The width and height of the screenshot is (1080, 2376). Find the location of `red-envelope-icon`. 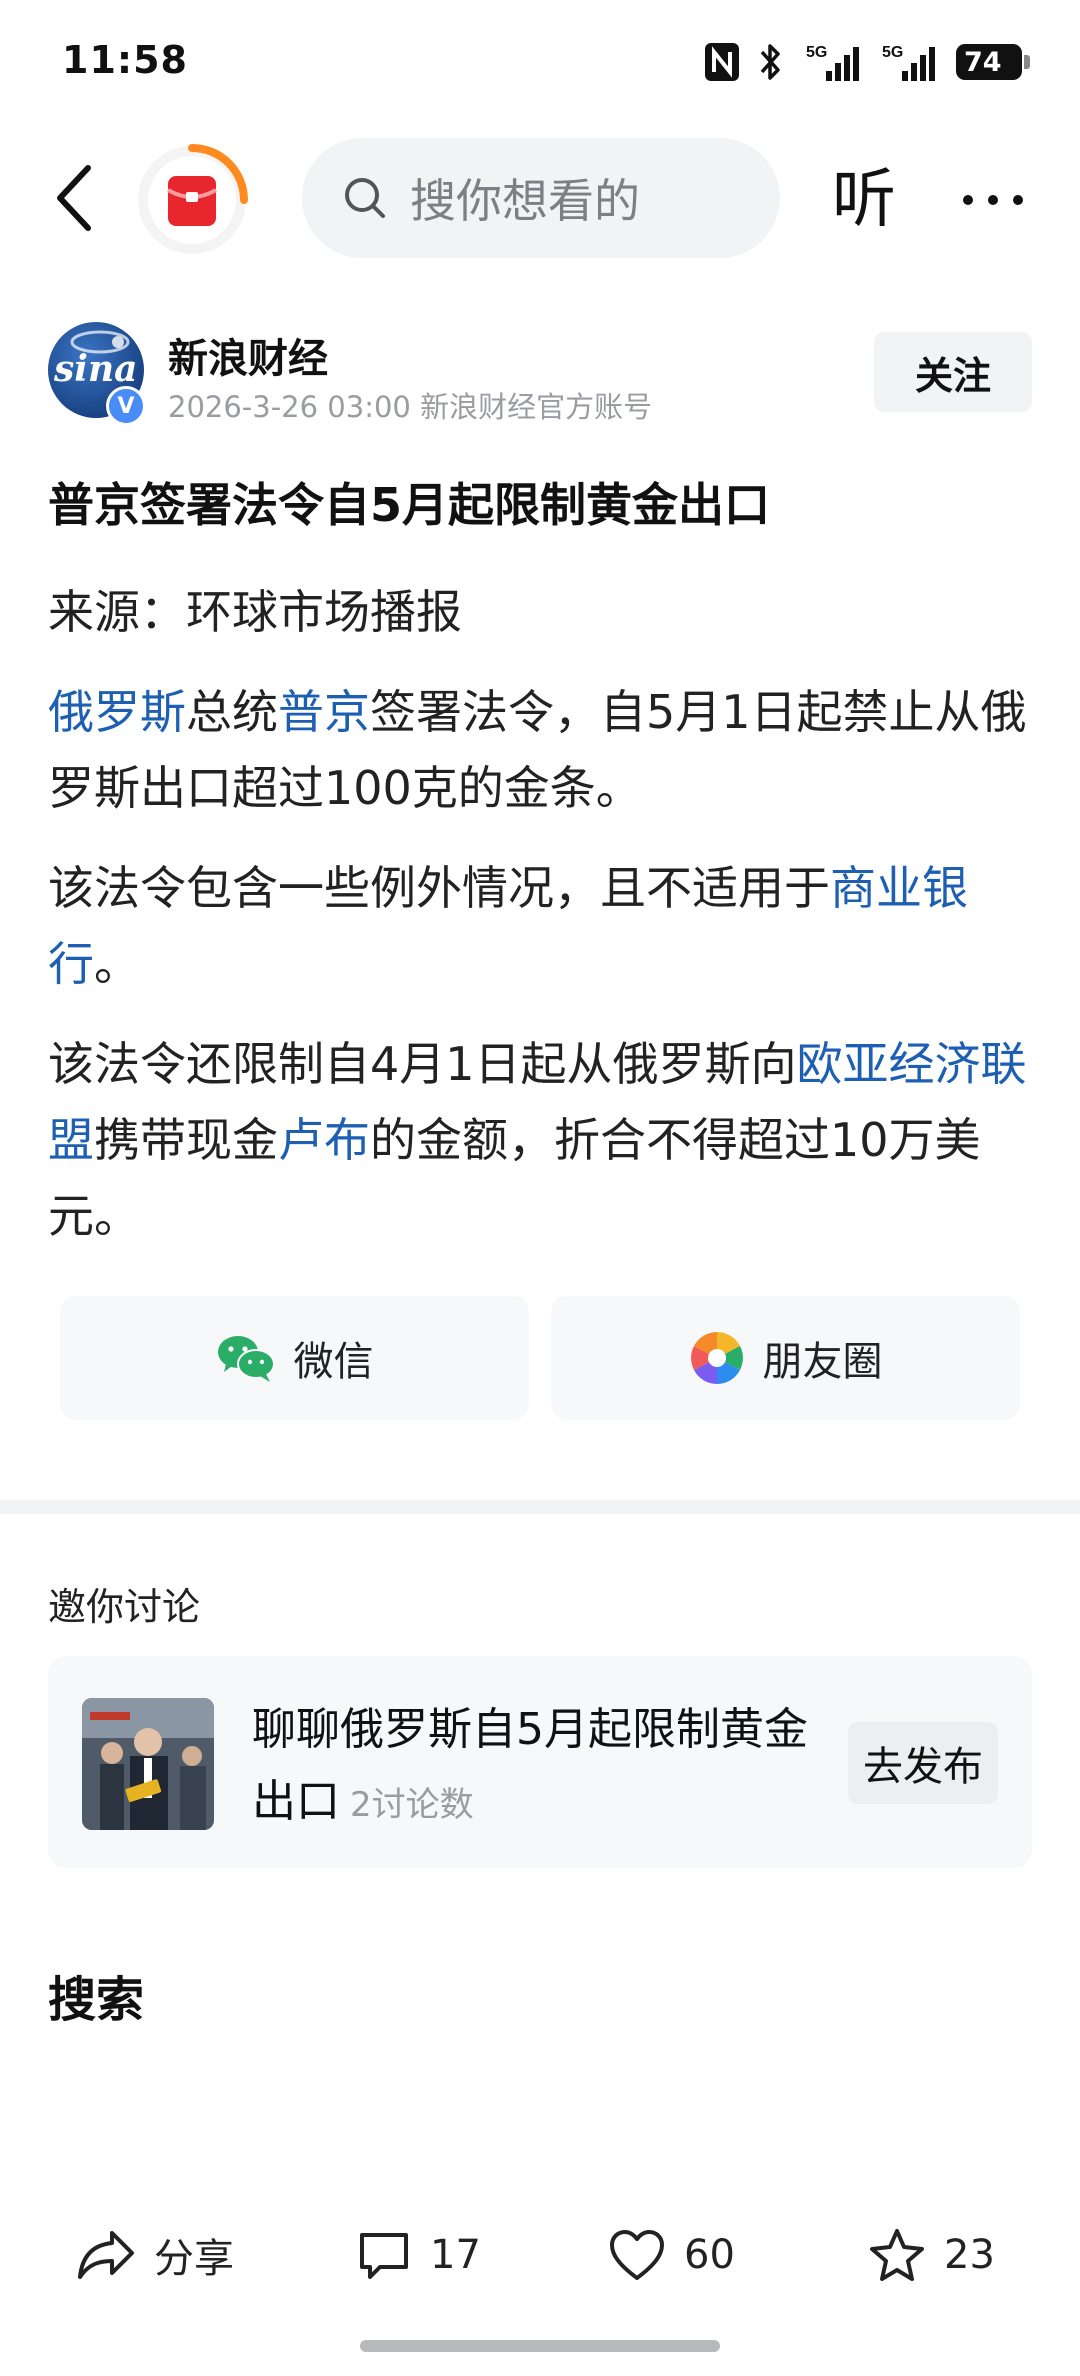

red-envelope-icon is located at coordinates (192, 200).